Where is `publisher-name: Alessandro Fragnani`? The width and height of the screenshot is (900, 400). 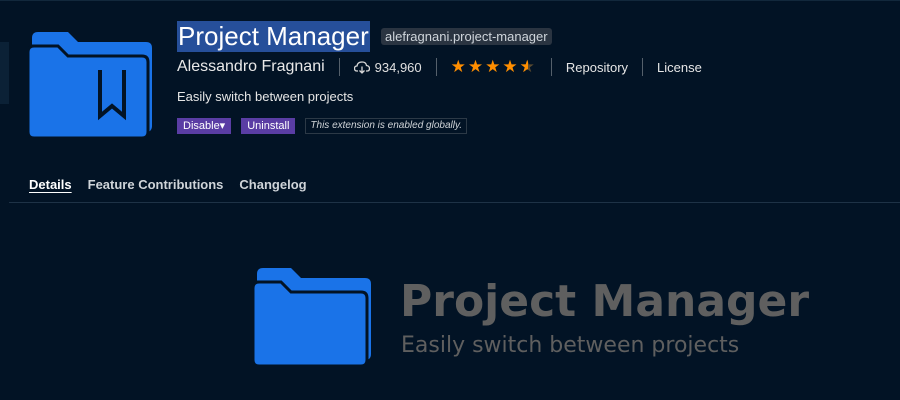
publisher-name: Alessandro Fragnani is located at coordinates (251, 67).